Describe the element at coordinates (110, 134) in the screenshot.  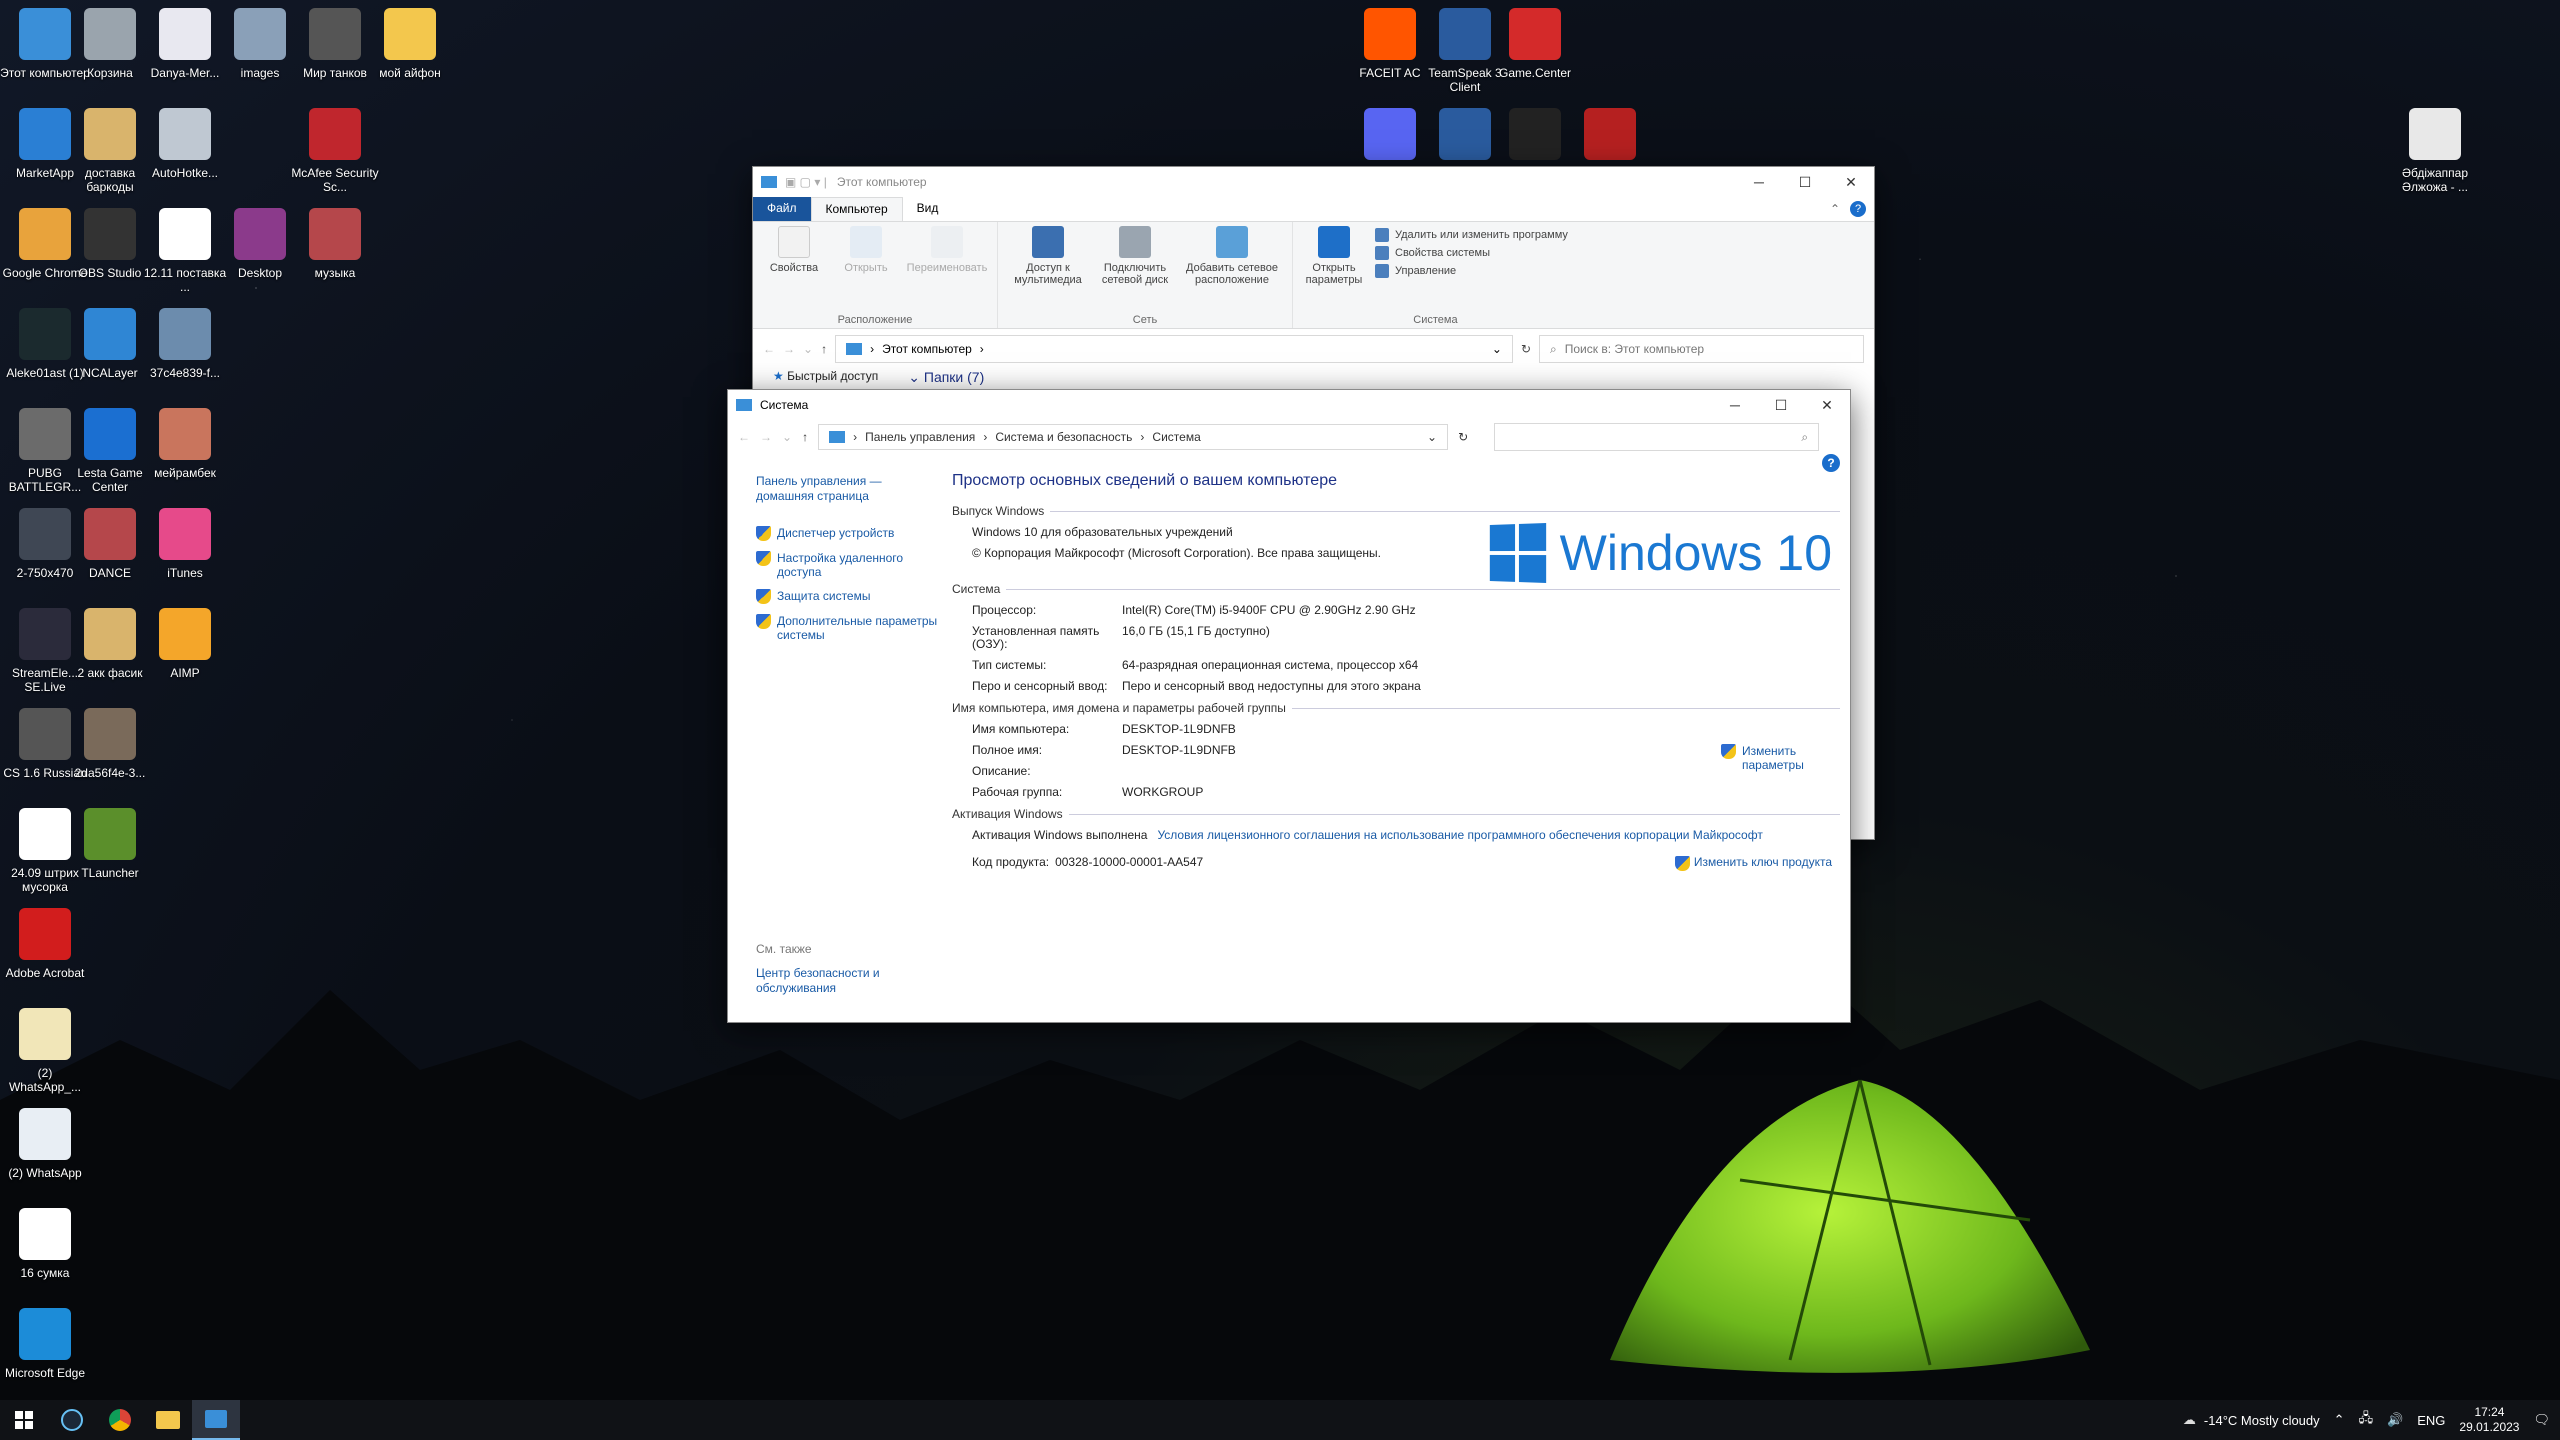
I see `archive-icon` at that location.